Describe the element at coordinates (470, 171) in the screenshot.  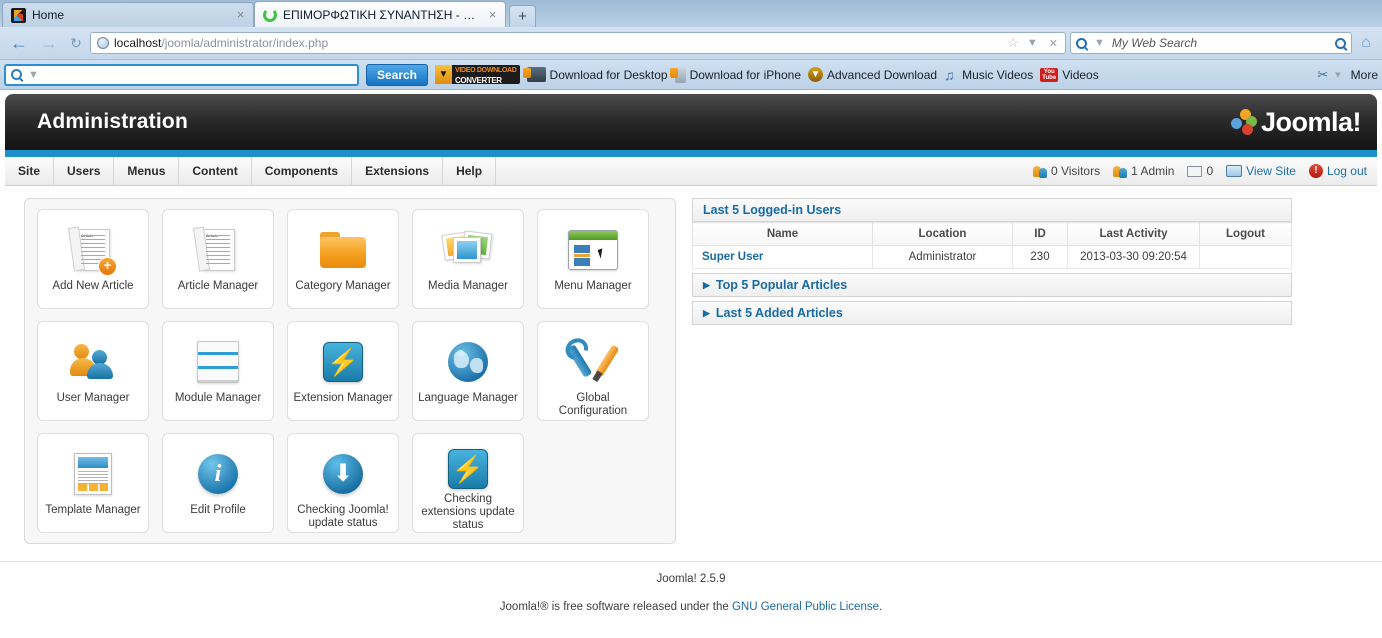
I see `menu-item-help: Help` at that location.